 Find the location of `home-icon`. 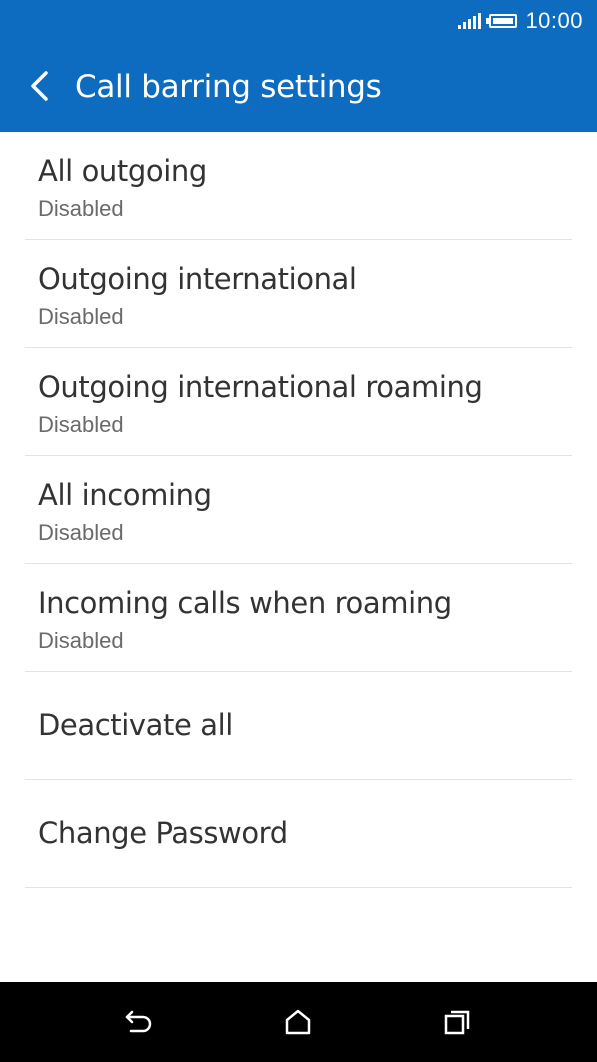

home-icon is located at coordinates (298, 1022).